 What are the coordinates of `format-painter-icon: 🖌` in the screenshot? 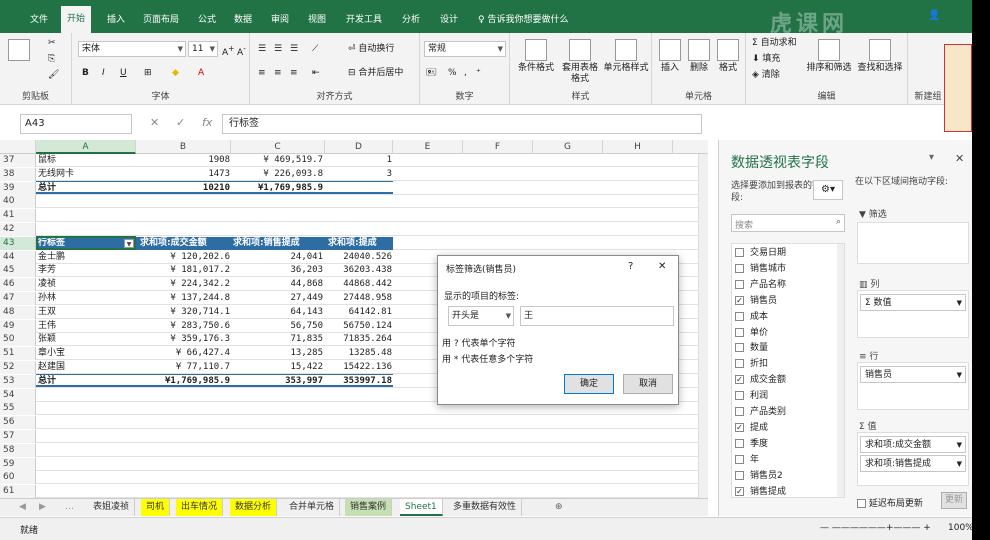 It's located at (53, 75).